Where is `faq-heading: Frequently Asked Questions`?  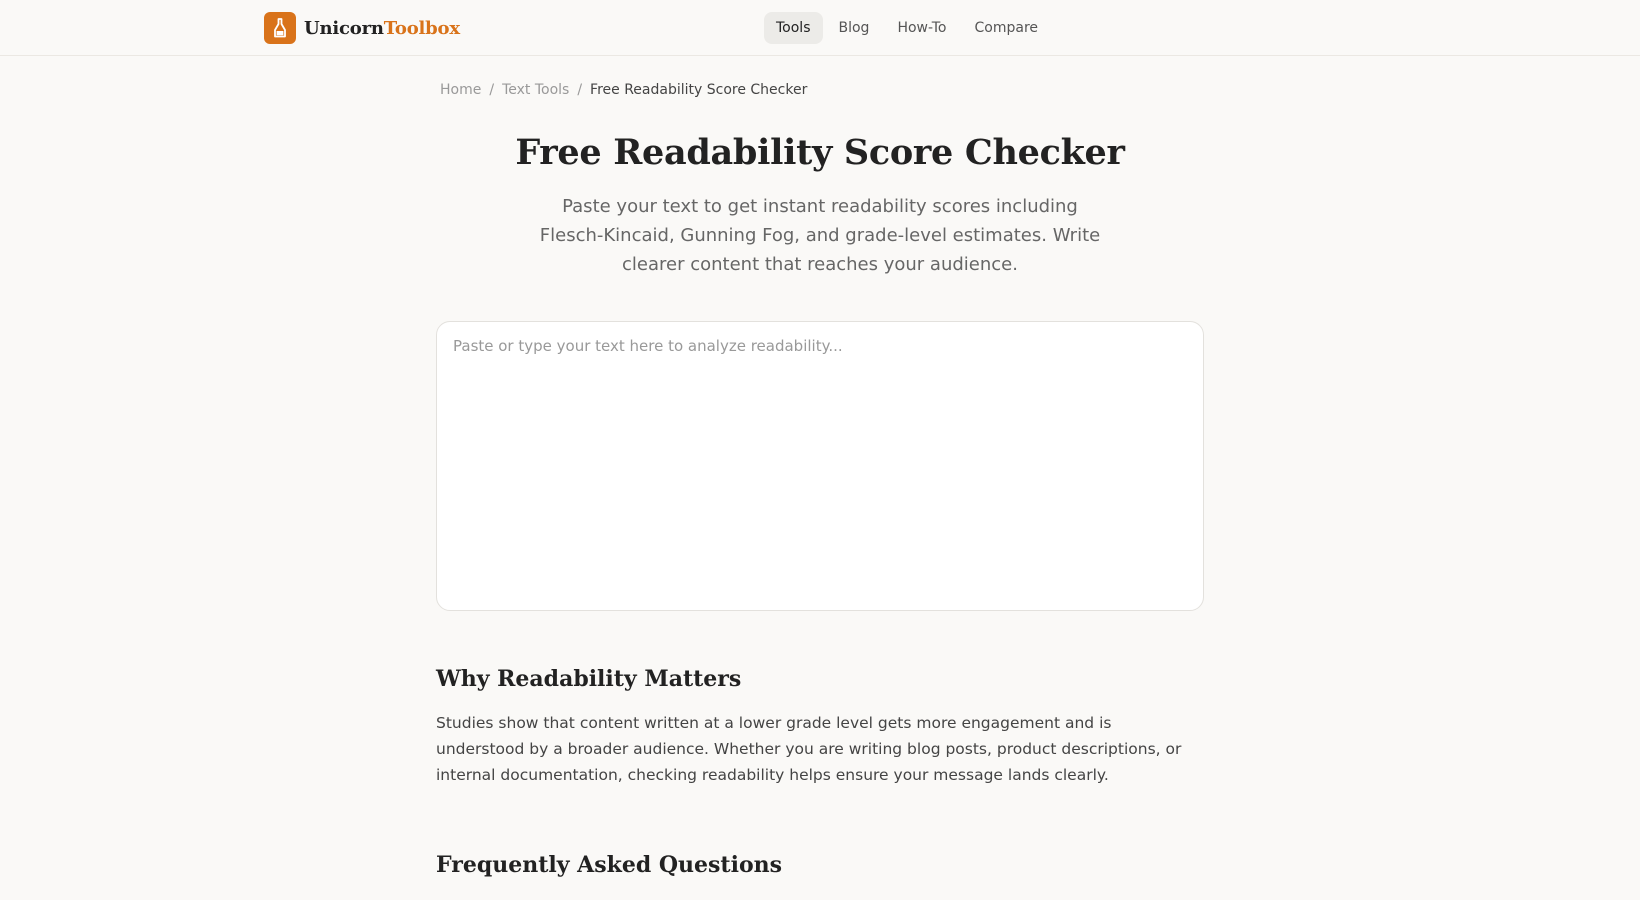
faq-heading: Frequently Asked Questions is located at coordinates (609, 865).